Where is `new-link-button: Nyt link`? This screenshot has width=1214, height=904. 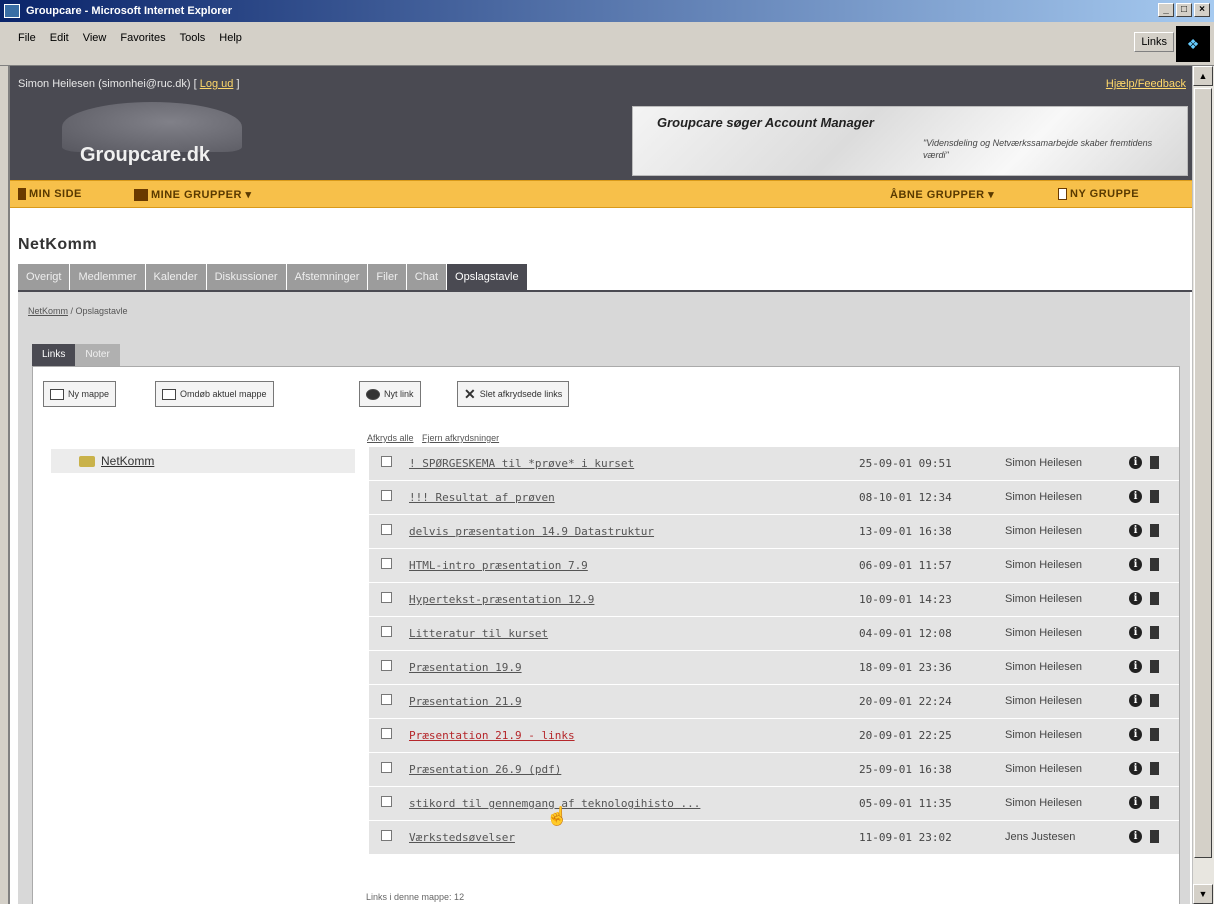 new-link-button: Nyt link is located at coordinates (390, 394).